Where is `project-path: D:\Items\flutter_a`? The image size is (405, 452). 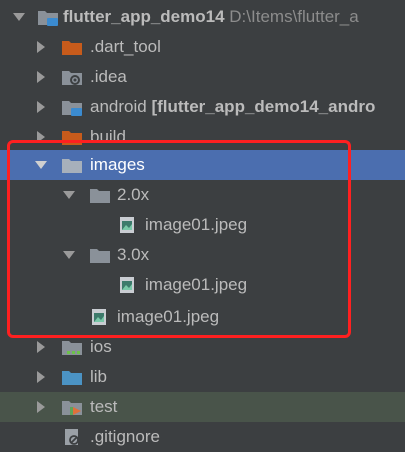 project-path: D:\Items\flutter_a is located at coordinates (294, 16).